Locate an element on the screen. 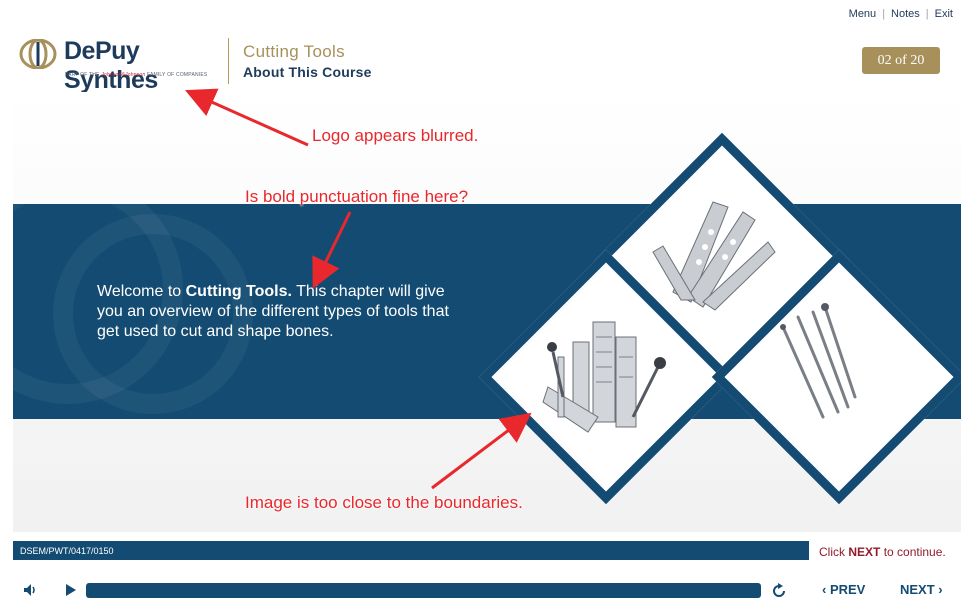 Image resolution: width=975 pixels, height=615 pixels. welcome-bold: Cutting Tools. is located at coordinates (238, 291).